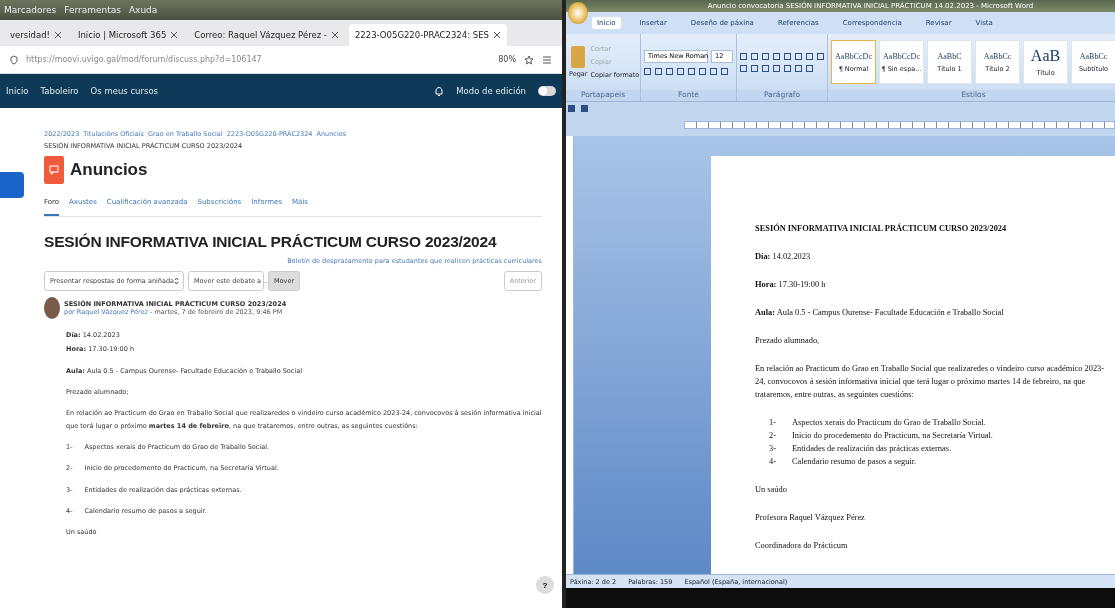 The width and height of the screenshot is (1115, 608). What do you see at coordinates (545, 585) in the screenshot?
I see `help-button: ?` at bounding box center [545, 585].